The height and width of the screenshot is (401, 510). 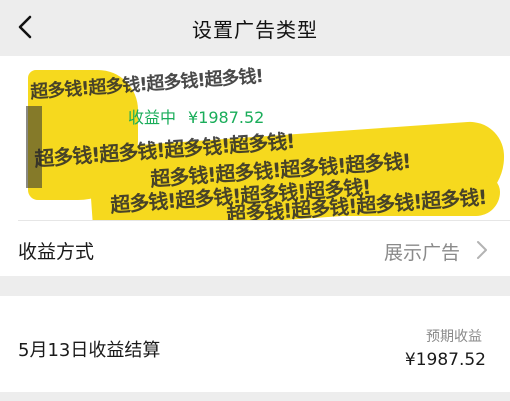 I want to click on expected-income-label: 预期收益, so click(x=454, y=337).